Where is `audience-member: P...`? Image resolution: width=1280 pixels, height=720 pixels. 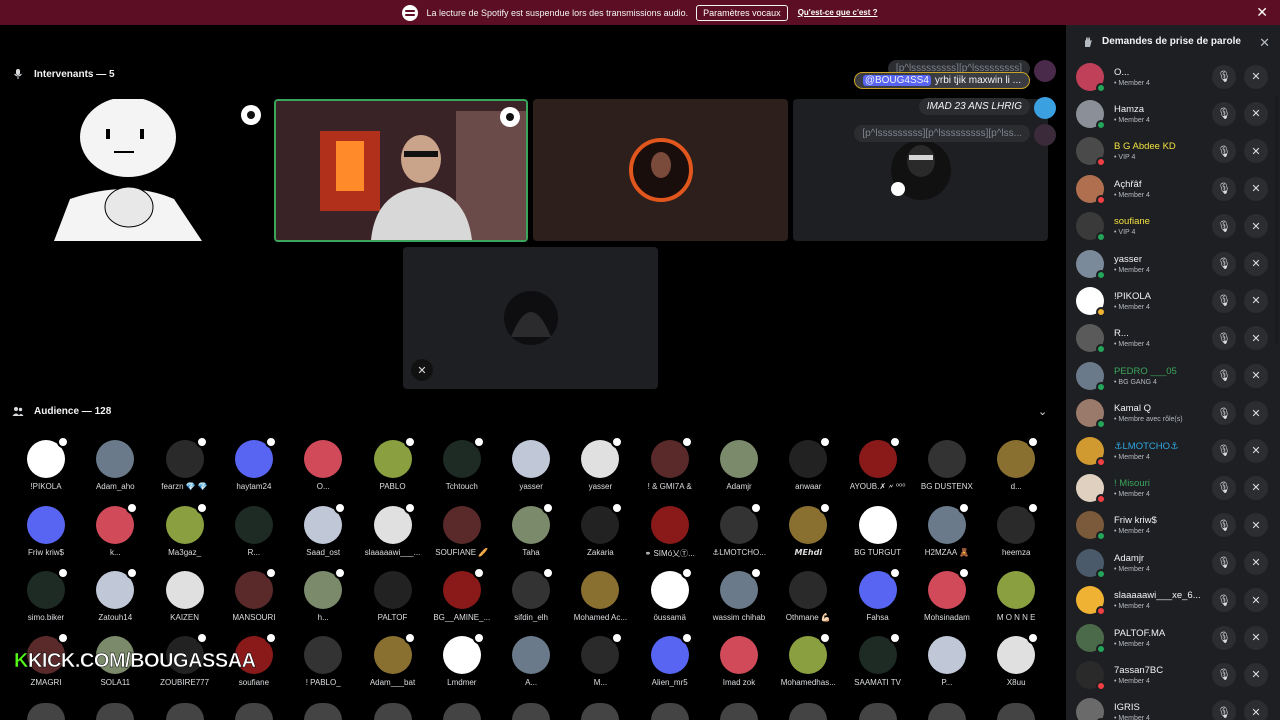 audience-member: P... is located at coordinates (947, 661).